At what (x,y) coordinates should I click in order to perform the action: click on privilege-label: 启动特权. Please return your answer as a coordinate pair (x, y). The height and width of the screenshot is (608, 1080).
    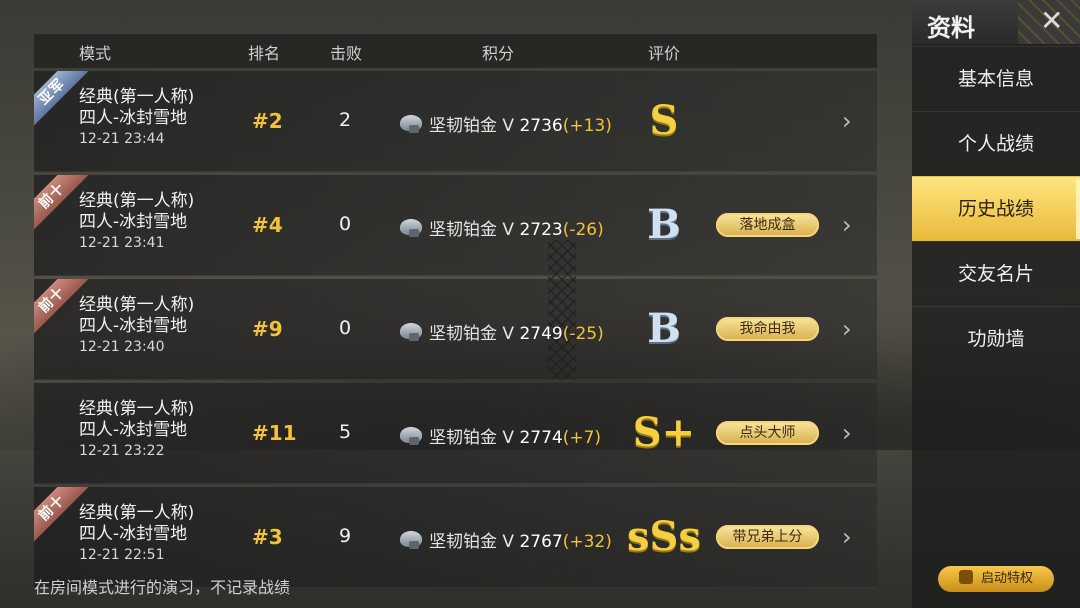
    Looking at the image, I should click on (1006, 578).